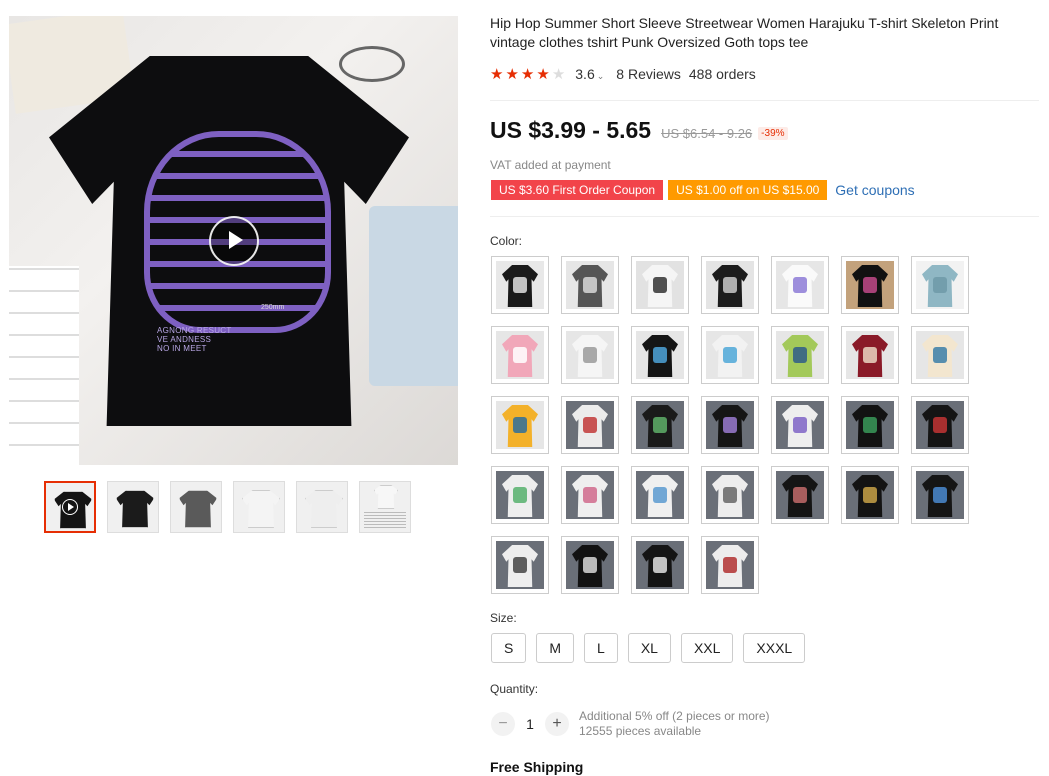 The image size is (1049, 776). I want to click on rating-value: 3.6, so click(585, 74).